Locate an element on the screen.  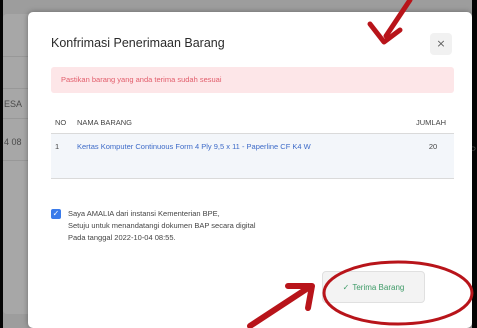
background-header-fragment: ESA is located at coordinates (13, 104).